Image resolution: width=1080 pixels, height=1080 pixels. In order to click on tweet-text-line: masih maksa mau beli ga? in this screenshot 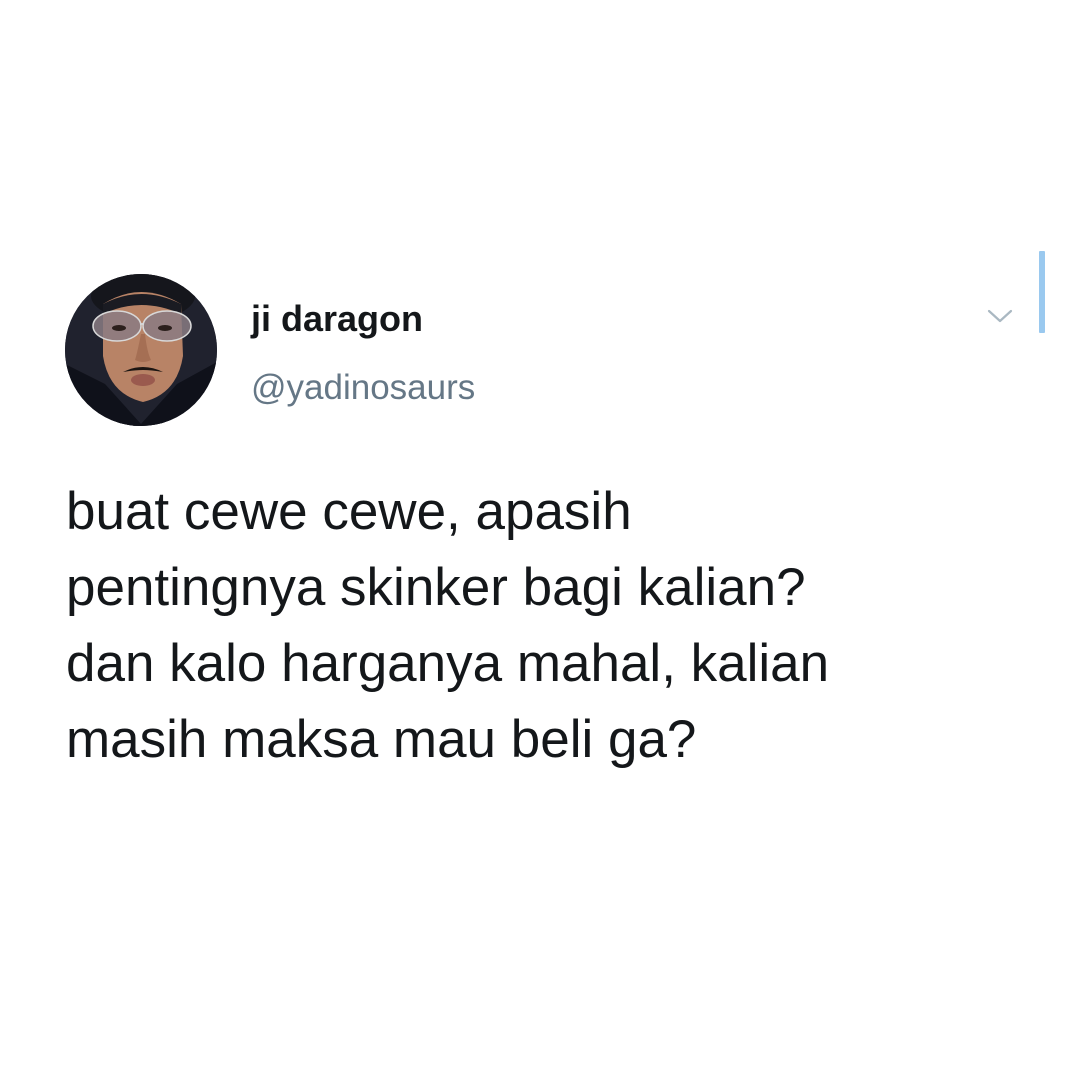, I will do `click(381, 739)`.